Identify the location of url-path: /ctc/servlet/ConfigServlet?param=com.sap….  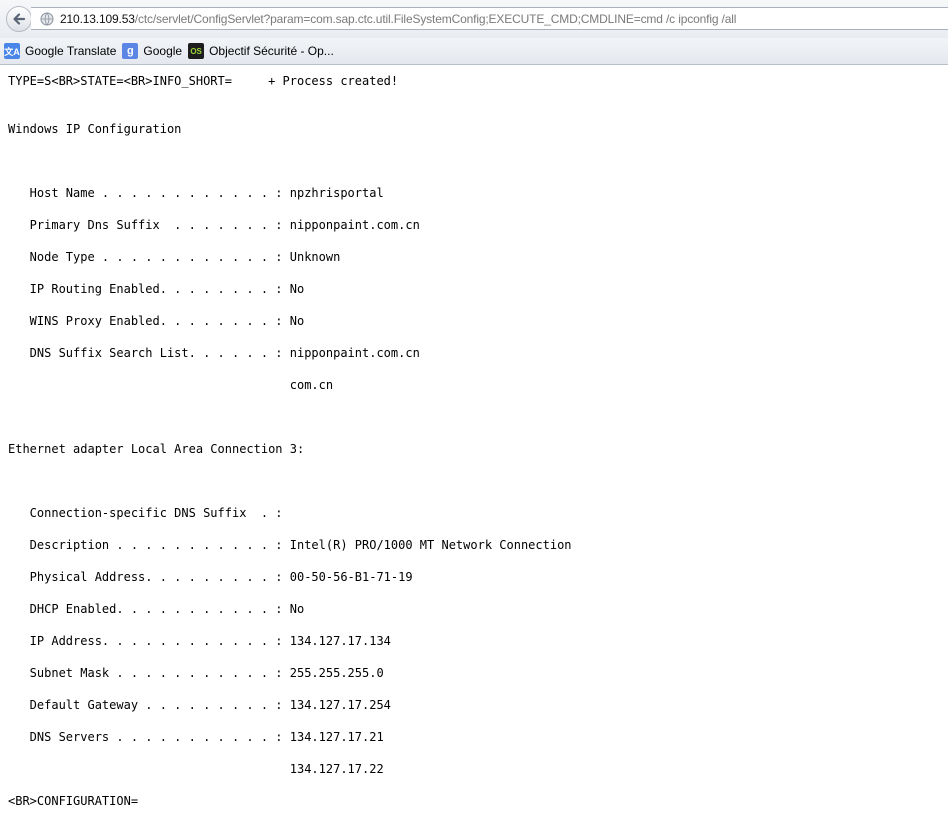
(435, 18).